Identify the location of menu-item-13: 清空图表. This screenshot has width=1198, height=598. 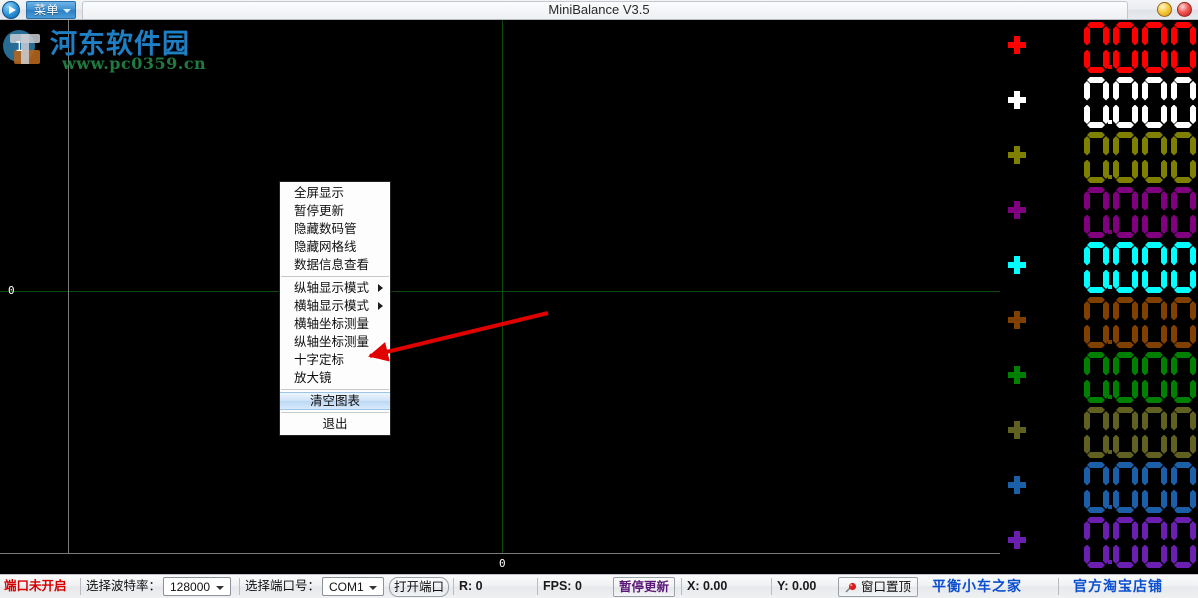
(335, 401).